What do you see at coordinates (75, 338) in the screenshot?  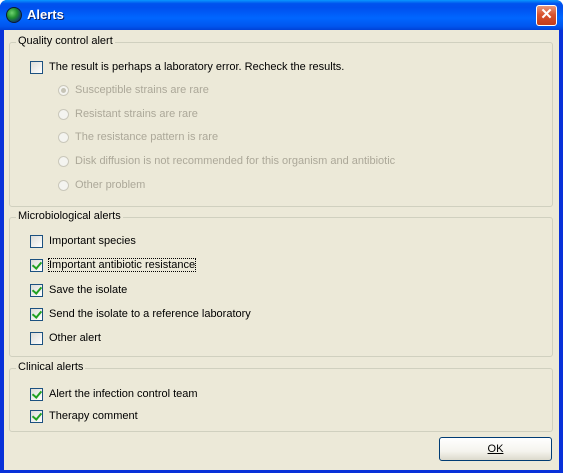 I see `checkbox-label: Other alert` at bounding box center [75, 338].